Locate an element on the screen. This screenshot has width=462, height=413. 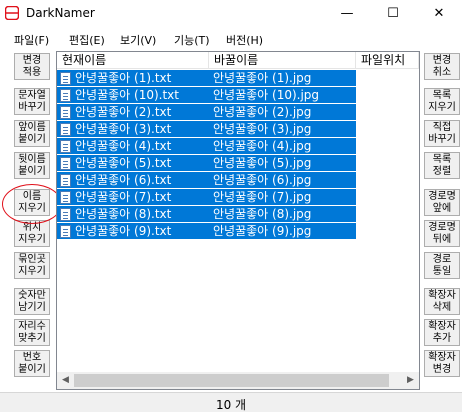
erase-position-button: 위치 지우기 is located at coordinates (32, 233).